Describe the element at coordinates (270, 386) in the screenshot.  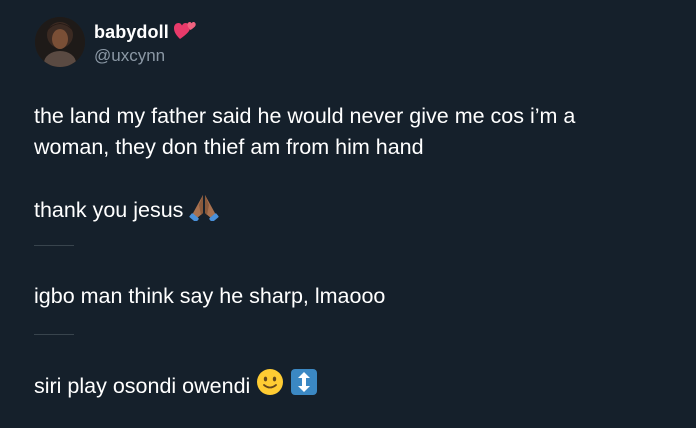
I see `slightly-smiling-face-icon` at that location.